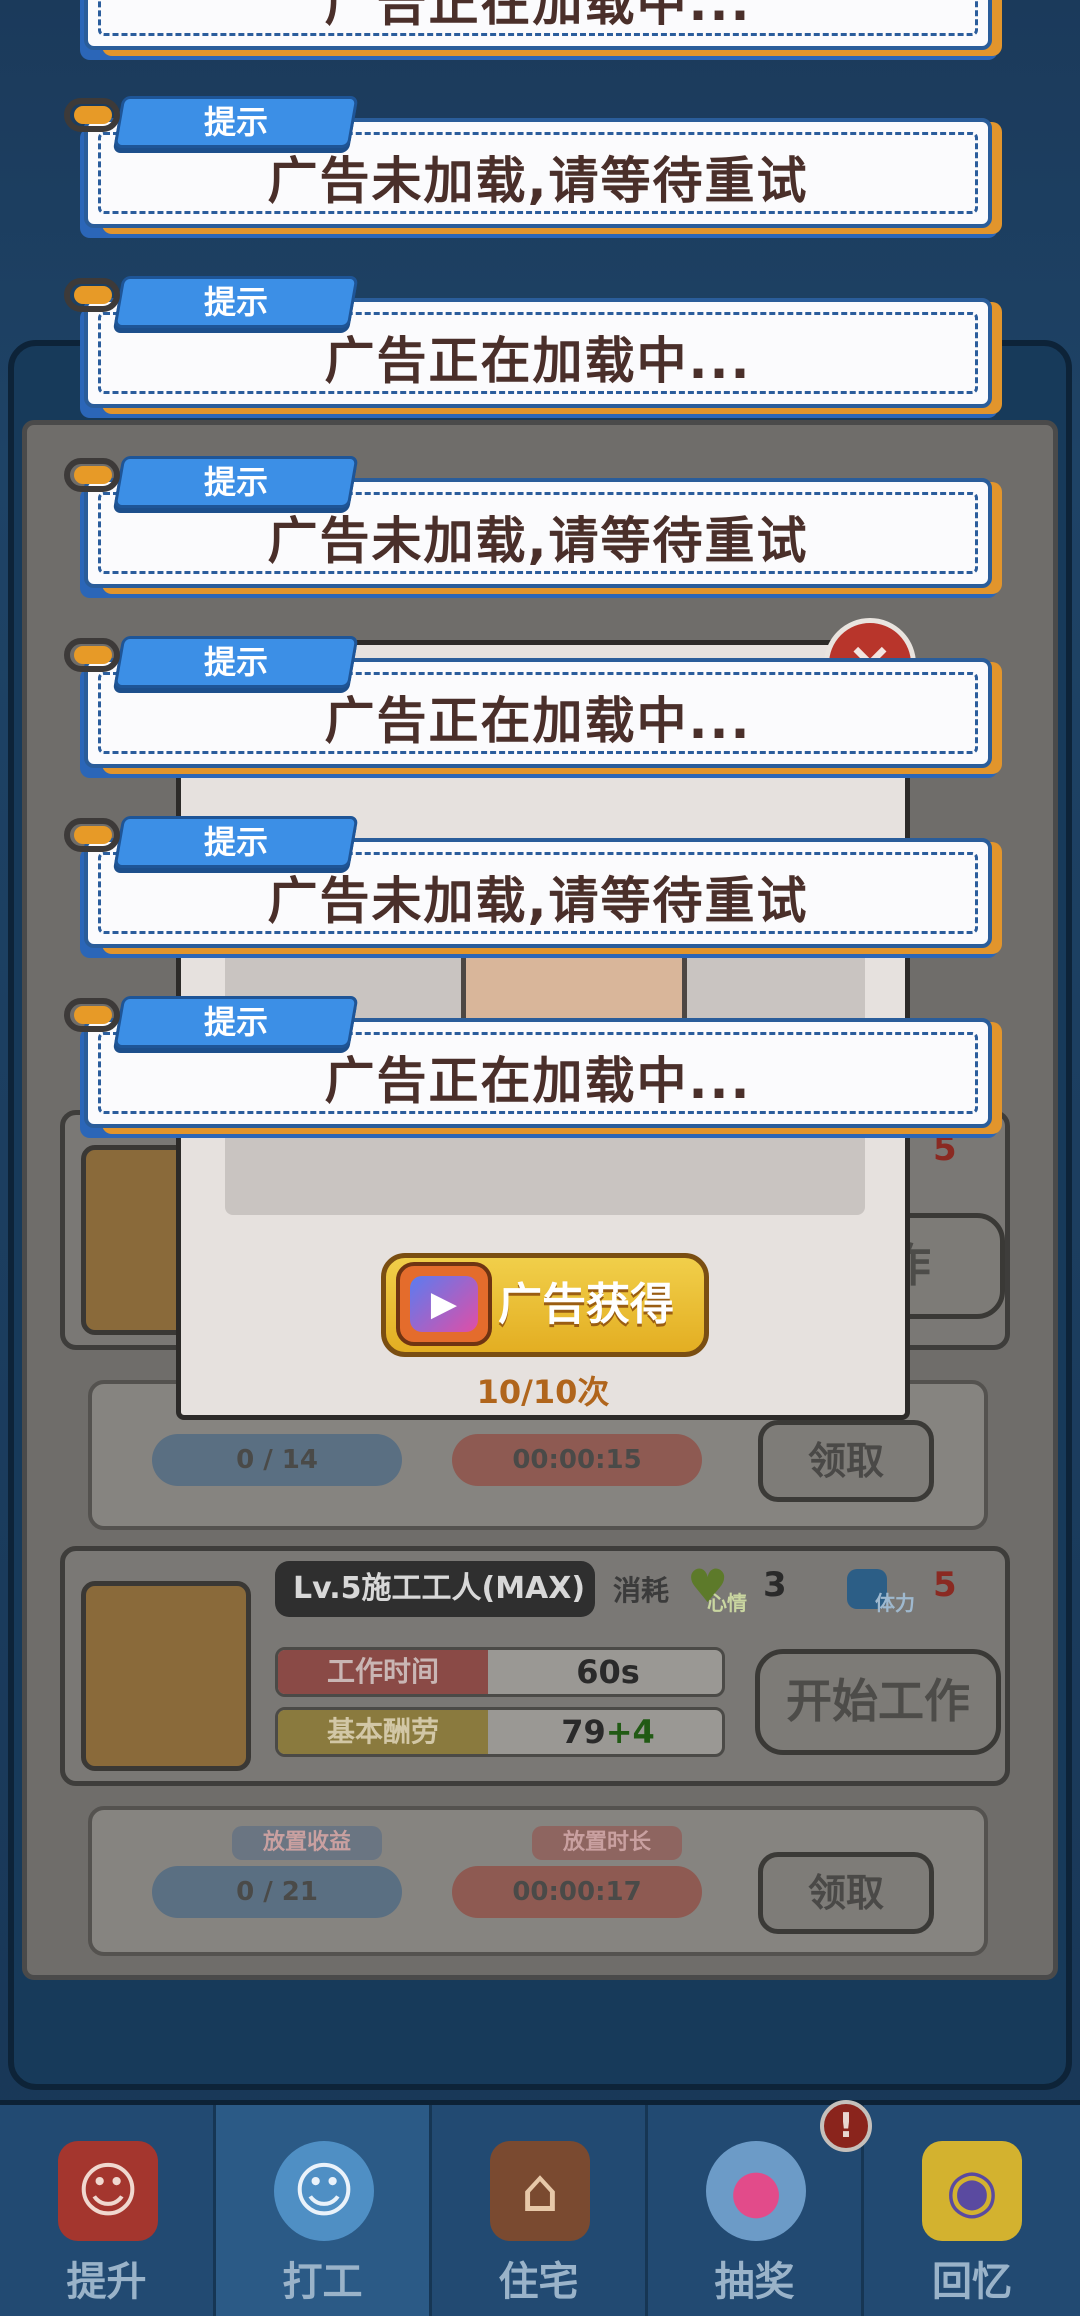  I want to click on worker-avatar, so click(166, 1676).